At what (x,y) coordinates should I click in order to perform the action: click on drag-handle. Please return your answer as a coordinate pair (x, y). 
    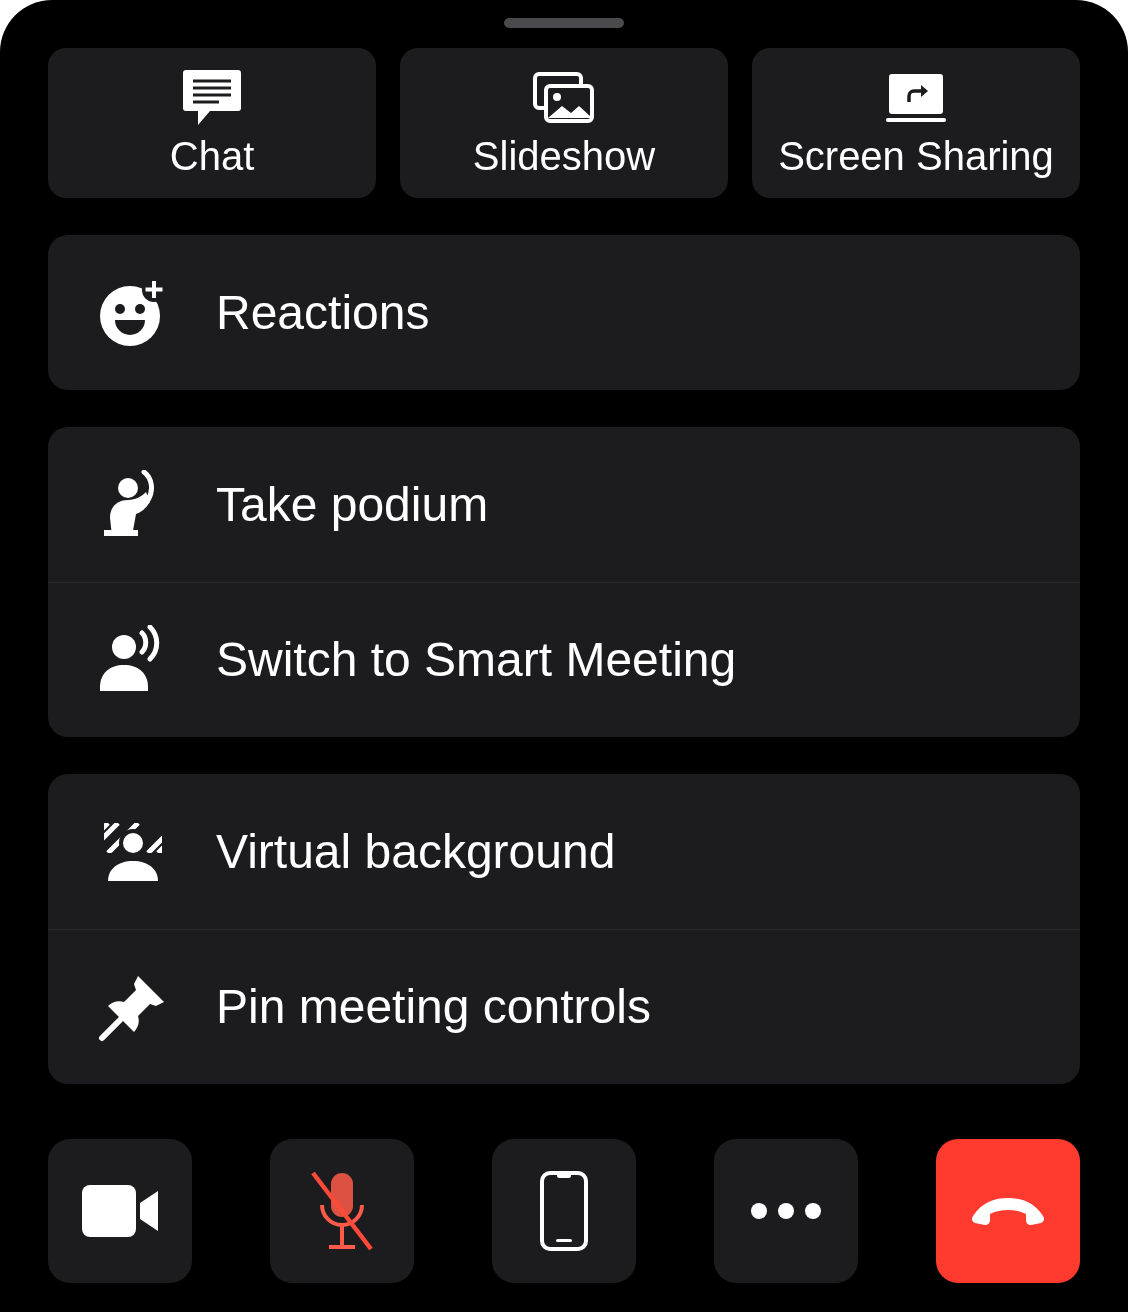
    Looking at the image, I should click on (564, 23).